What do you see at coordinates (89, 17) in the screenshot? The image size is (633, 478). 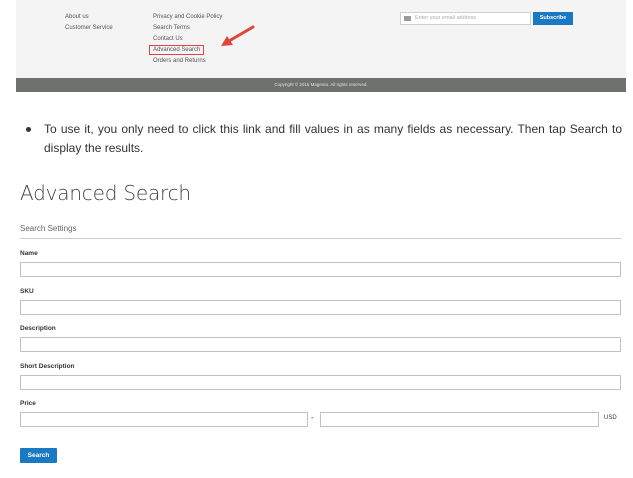 I see `footer-link-about-us: About us` at bounding box center [89, 17].